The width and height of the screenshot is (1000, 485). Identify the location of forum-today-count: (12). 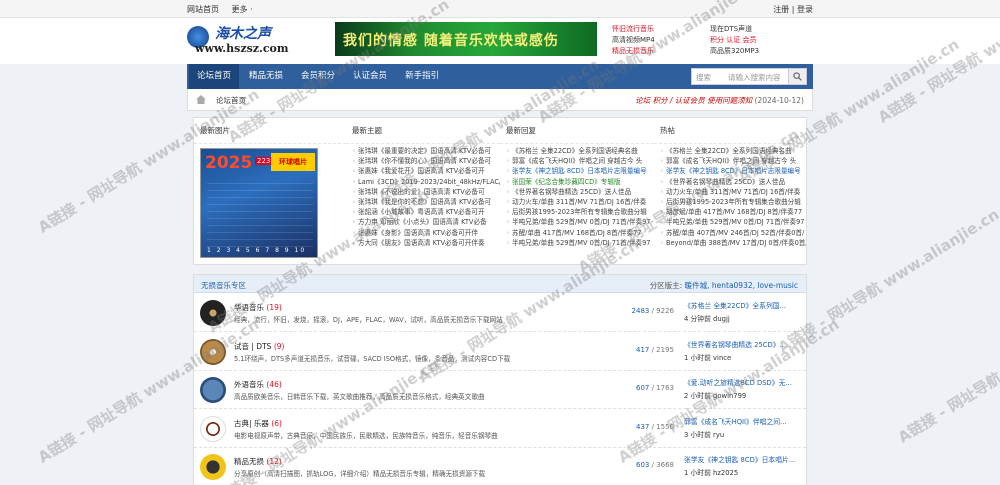
(274, 462).